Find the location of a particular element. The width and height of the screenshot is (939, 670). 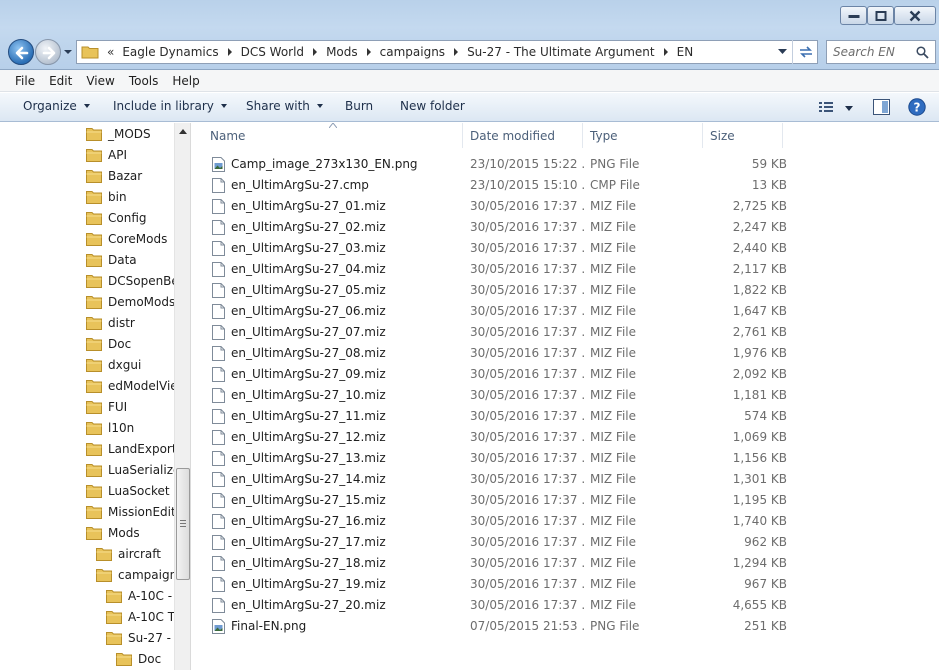

address-dropdown-icon is located at coordinates (782, 52).